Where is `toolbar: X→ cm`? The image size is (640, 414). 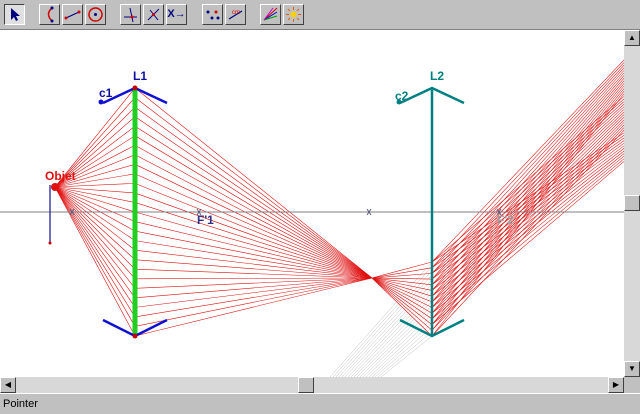
toolbar: X→ cm is located at coordinates (320, 15).